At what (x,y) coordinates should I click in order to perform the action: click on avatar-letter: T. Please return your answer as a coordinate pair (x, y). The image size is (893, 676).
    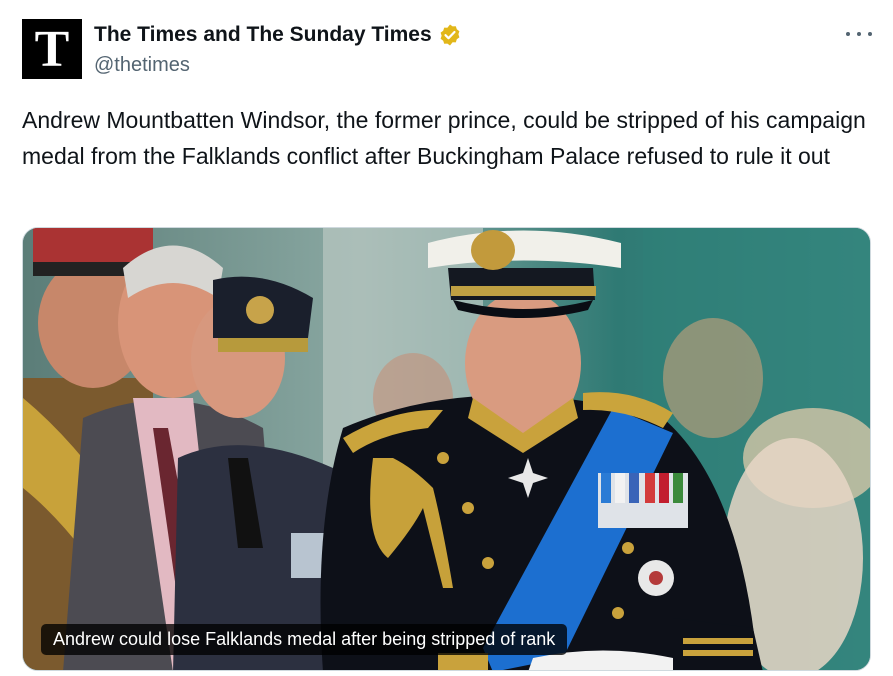
    Looking at the image, I should click on (52, 49).